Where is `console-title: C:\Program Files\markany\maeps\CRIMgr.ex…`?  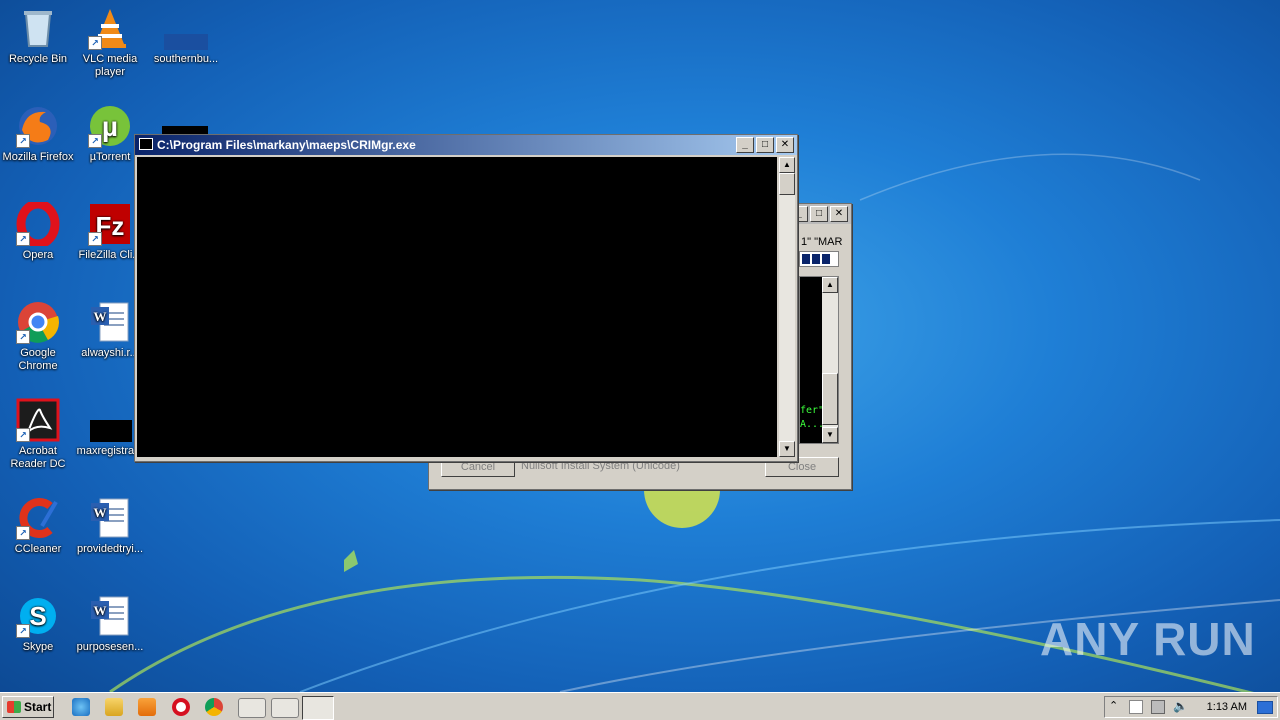 console-title: C:\Program Files\markany\maeps\CRIMgr.ex… is located at coordinates (286, 145).